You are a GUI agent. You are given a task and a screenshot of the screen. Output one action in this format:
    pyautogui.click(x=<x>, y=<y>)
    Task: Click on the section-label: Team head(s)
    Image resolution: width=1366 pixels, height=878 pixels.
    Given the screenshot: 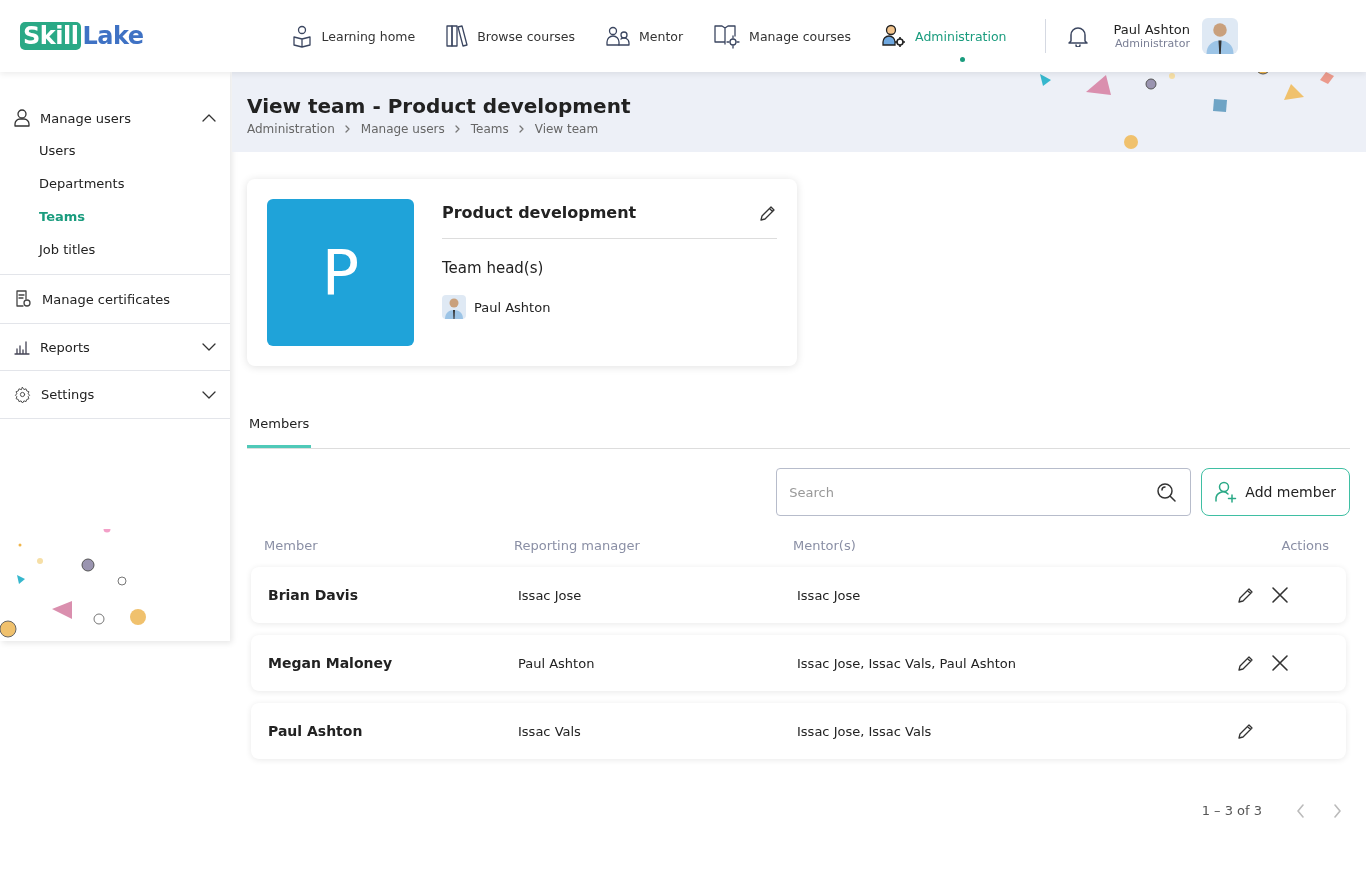 What is the action you would take?
    pyautogui.click(x=493, y=268)
    